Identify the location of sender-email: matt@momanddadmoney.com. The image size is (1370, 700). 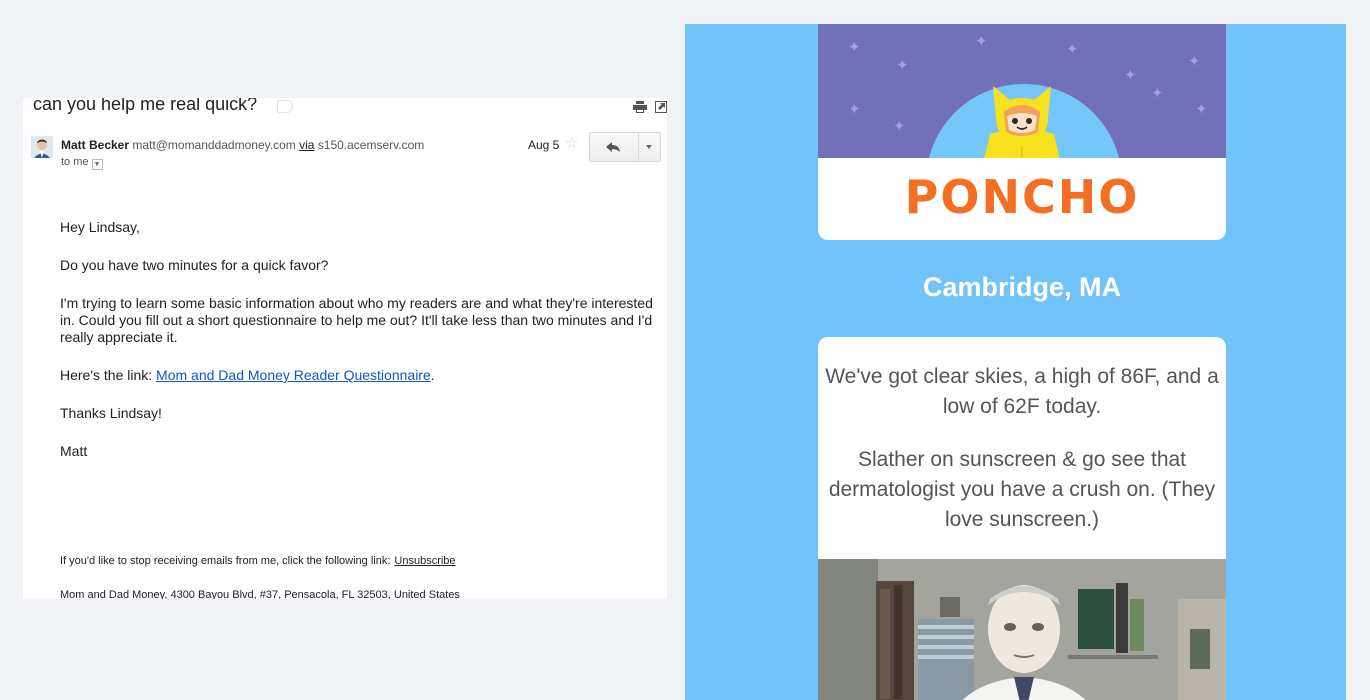
(214, 145).